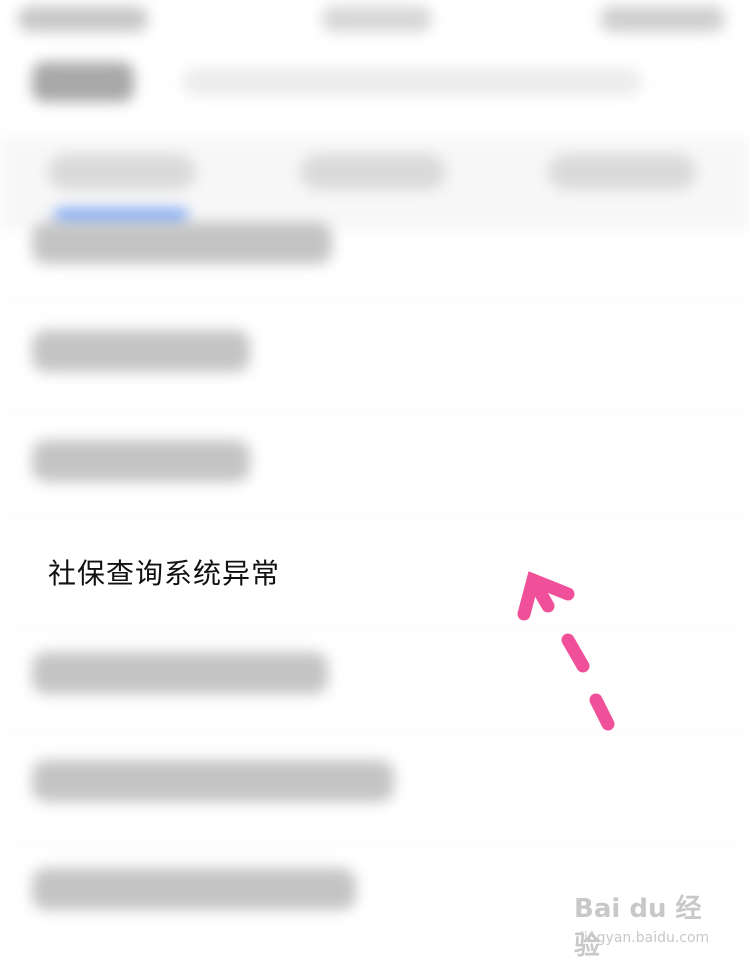 The height and width of the screenshot is (970, 750). I want to click on tab-bar, so click(375, 184).